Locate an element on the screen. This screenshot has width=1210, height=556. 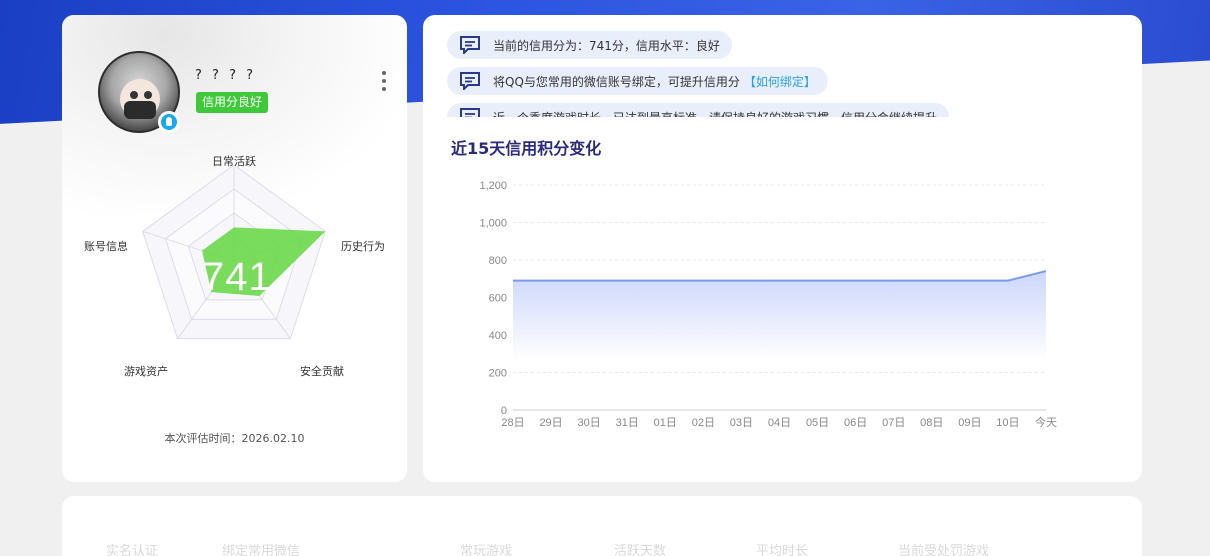
x-tick-label: 09日 is located at coordinates (969, 423).